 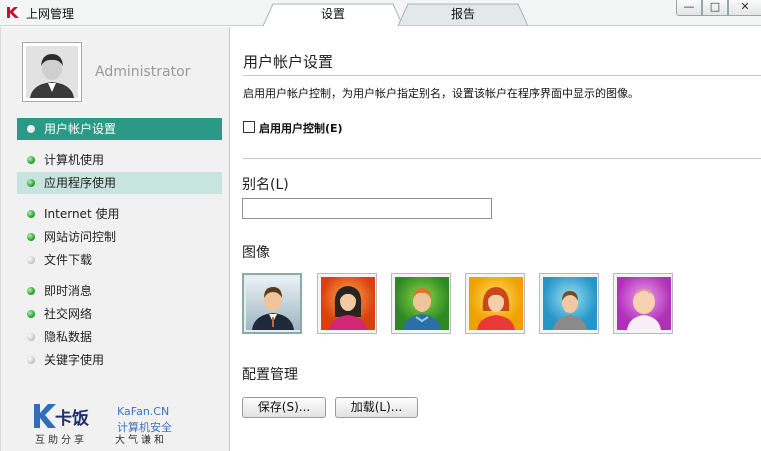 I want to click on avatar-option-baby-purple, so click(x=643, y=303).